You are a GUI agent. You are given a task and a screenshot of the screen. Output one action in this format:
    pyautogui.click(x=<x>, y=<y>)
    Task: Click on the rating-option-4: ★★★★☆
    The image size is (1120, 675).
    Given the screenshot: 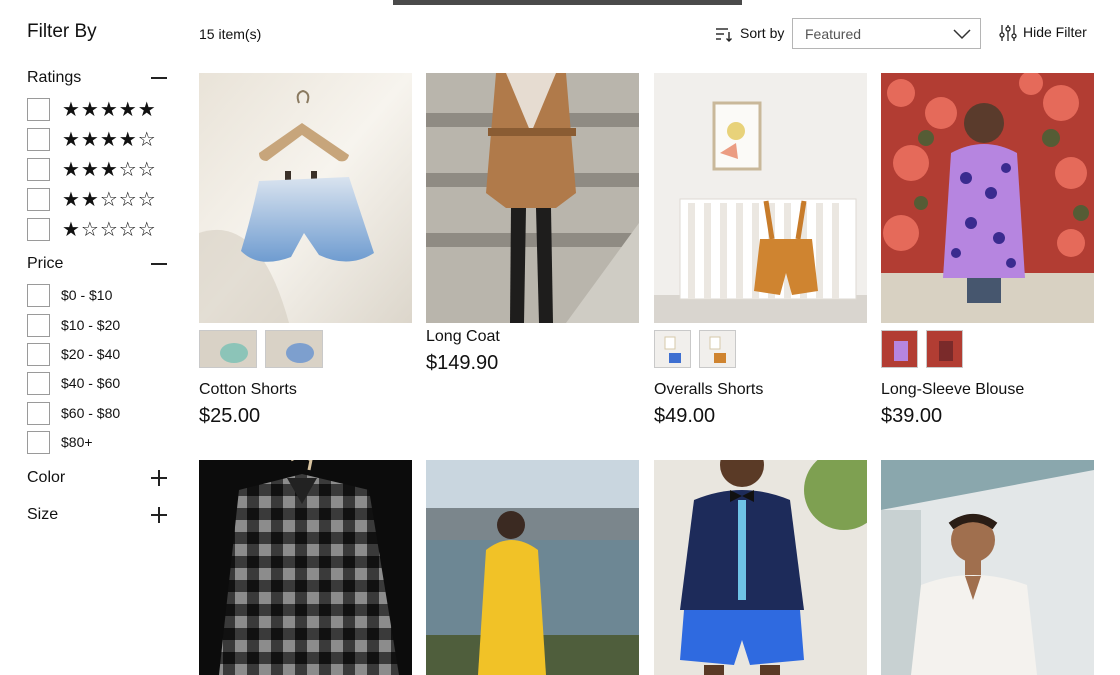 What is the action you would take?
    pyautogui.click(x=92, y=139)
    